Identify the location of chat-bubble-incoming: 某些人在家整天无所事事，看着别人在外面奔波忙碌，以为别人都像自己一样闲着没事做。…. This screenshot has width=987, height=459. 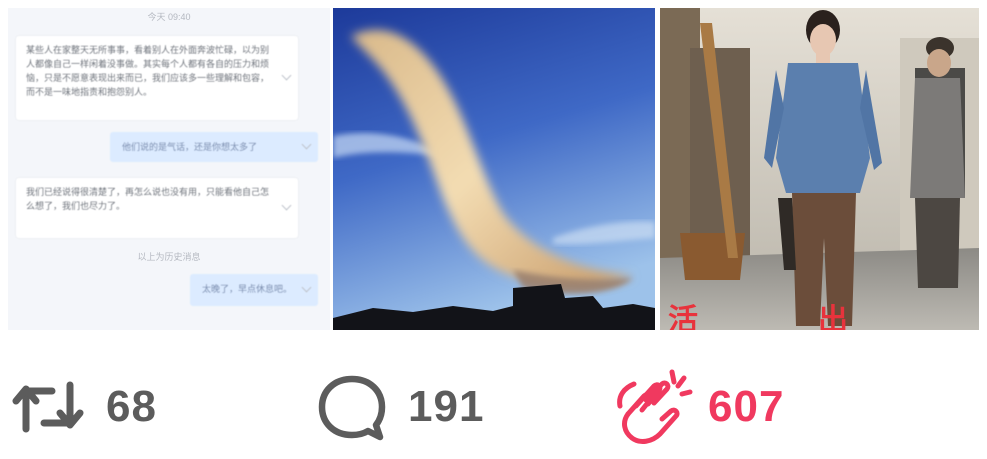
(157, 78).